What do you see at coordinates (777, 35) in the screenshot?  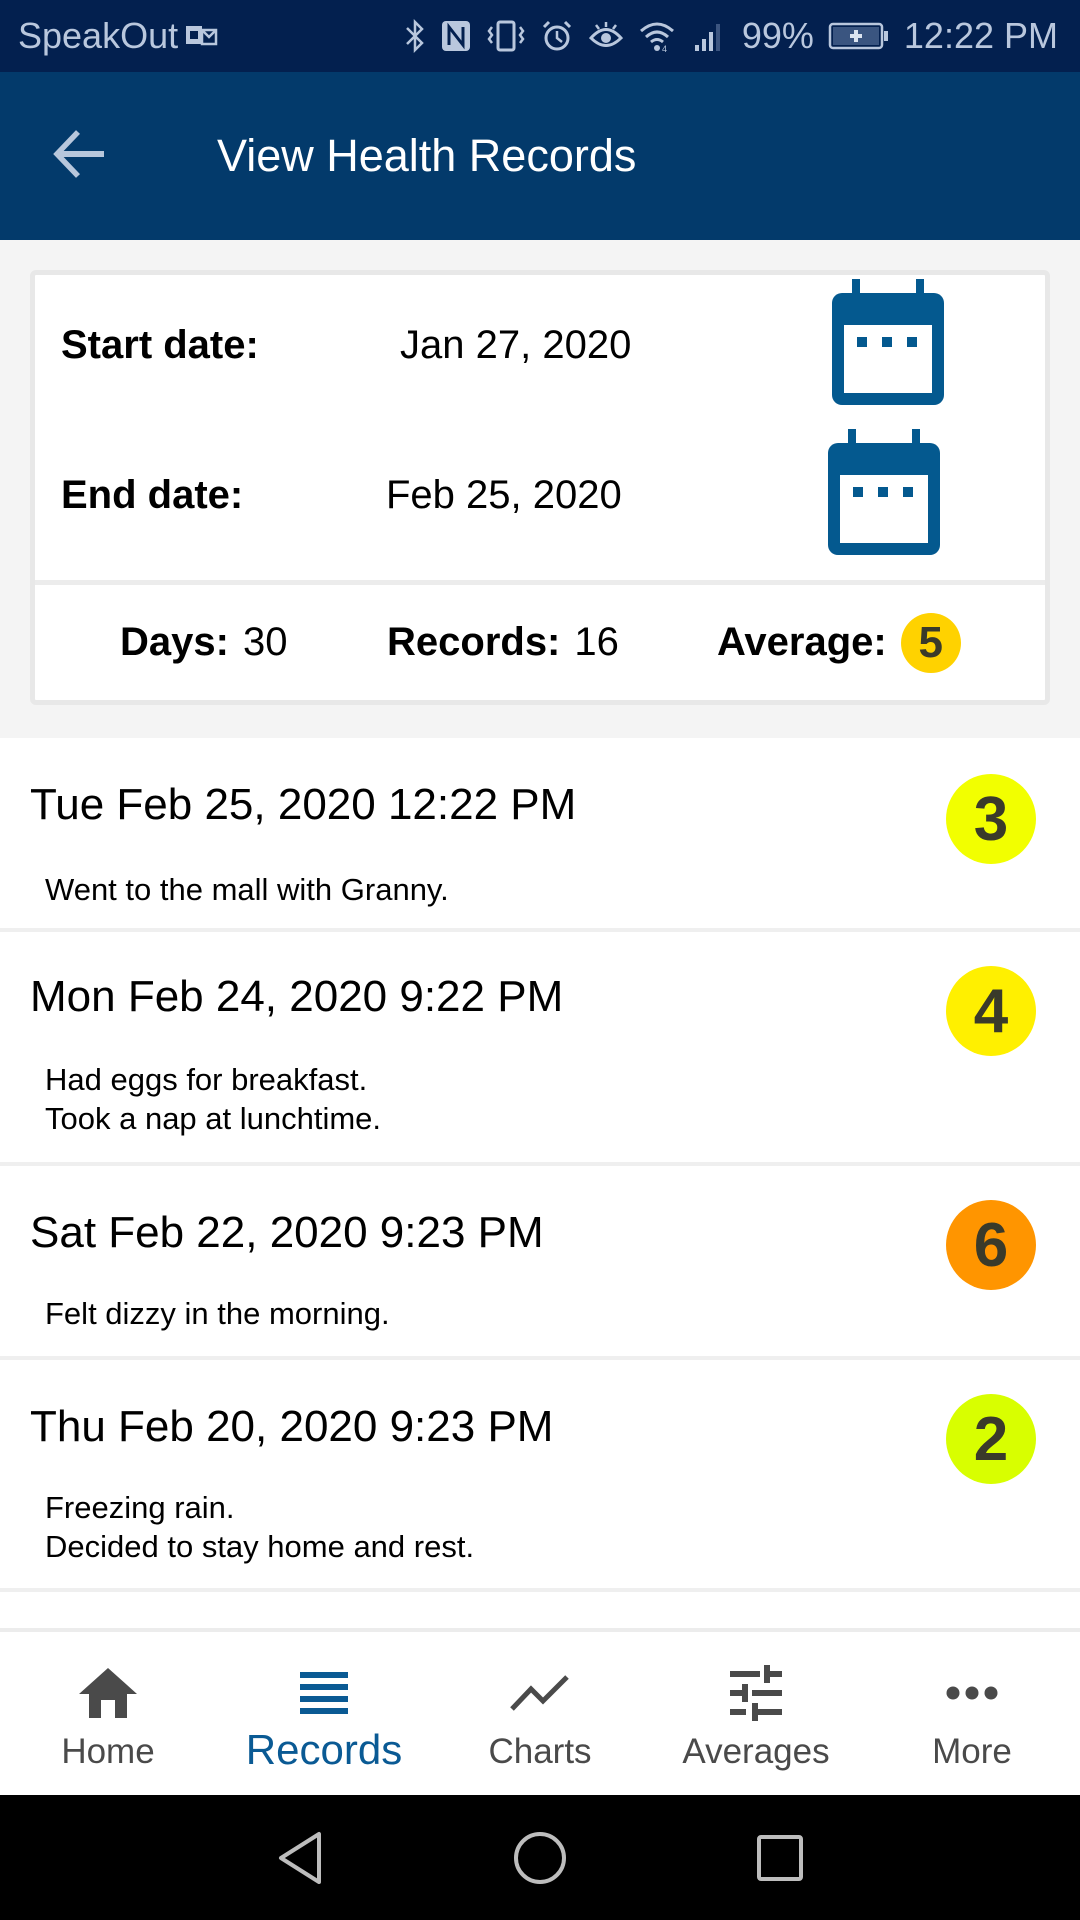 I see `battery-percent: 99%` at bounding box center [777, 35].